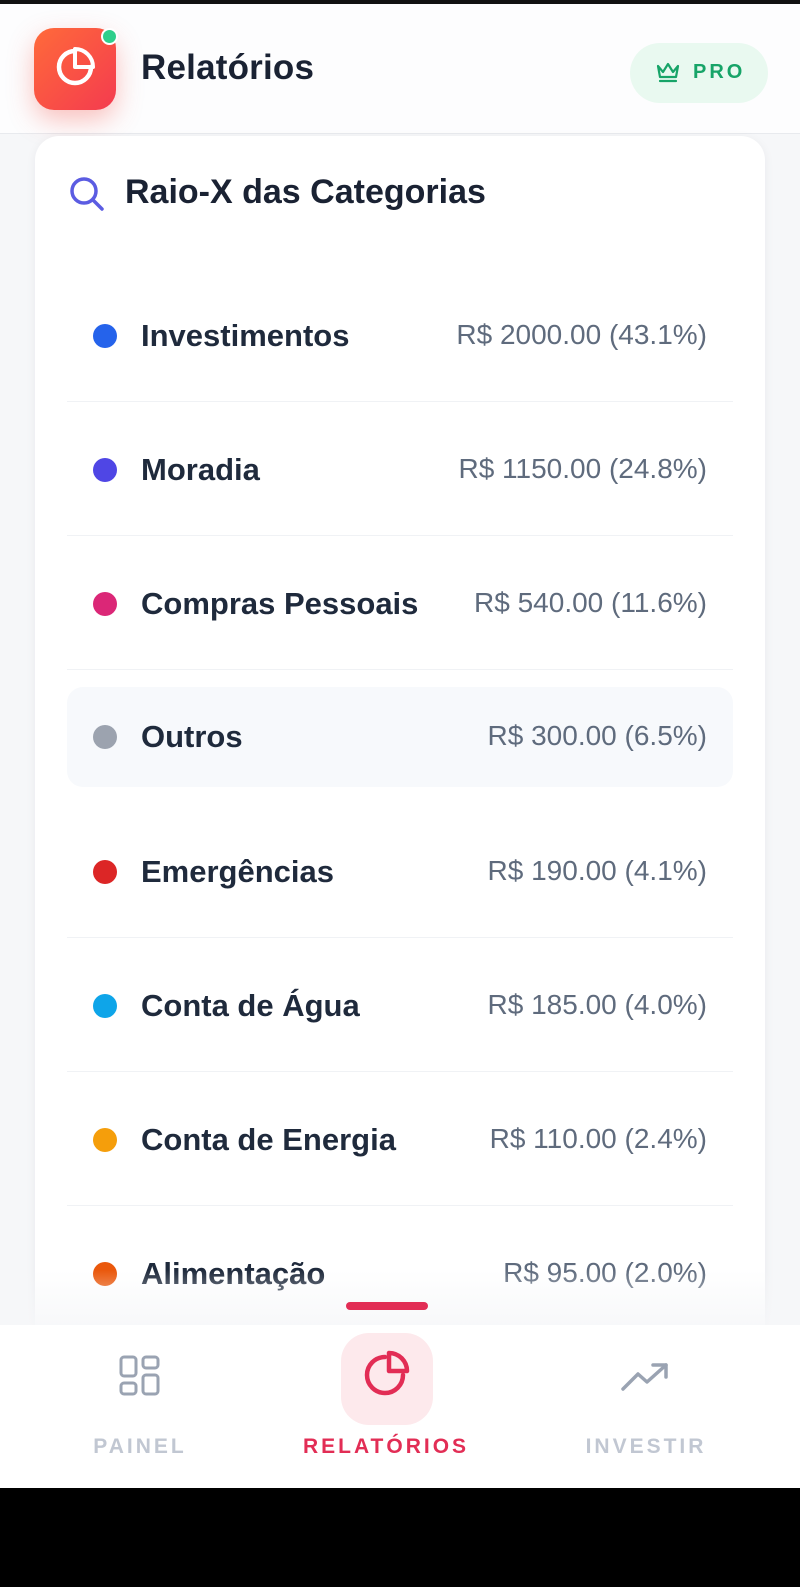 The width and height of the screenshot is (800, 1587). I want to click on category-row-selected: Outros R$ 300.00 (6.5%), so click(400, 737).